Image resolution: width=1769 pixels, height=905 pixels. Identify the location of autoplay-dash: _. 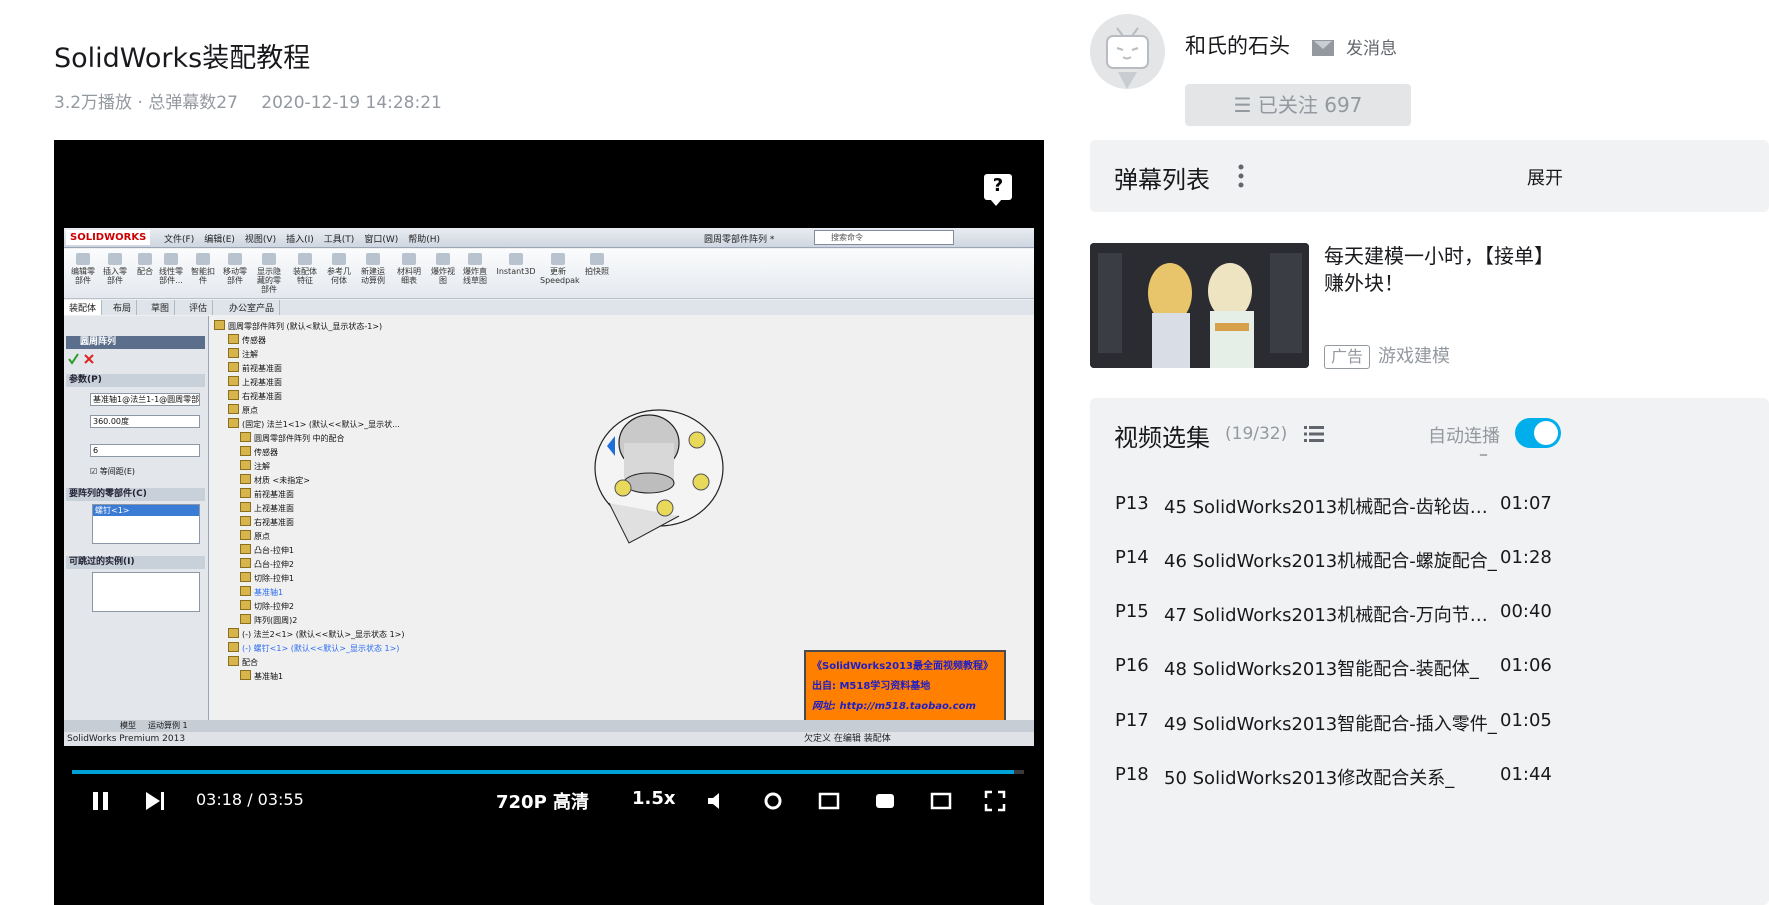
(1483, 448).